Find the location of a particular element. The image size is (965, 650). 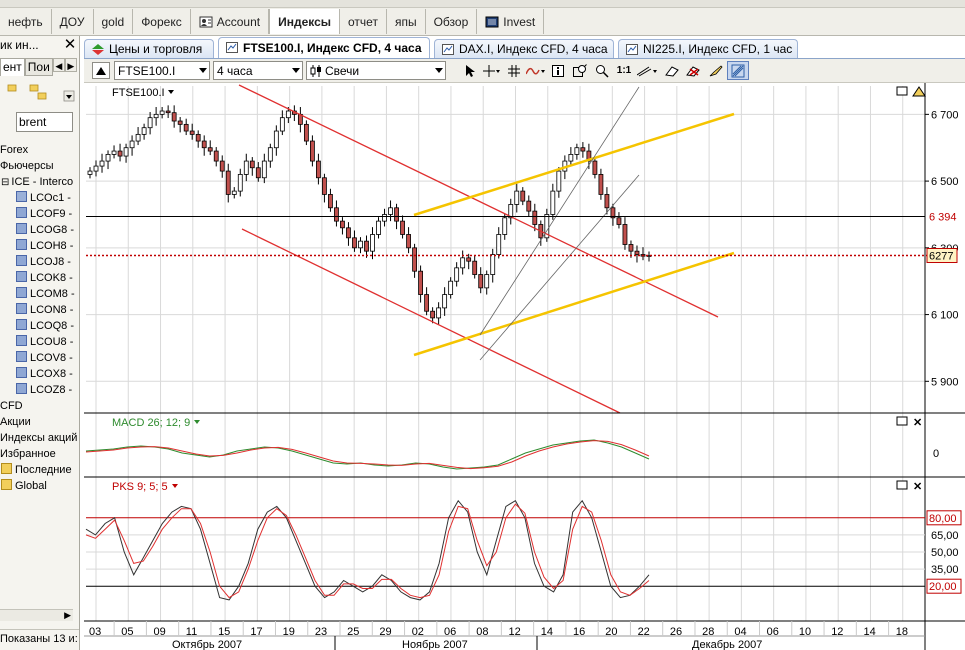

trend-line-icon is located at coordinates (647, 71).